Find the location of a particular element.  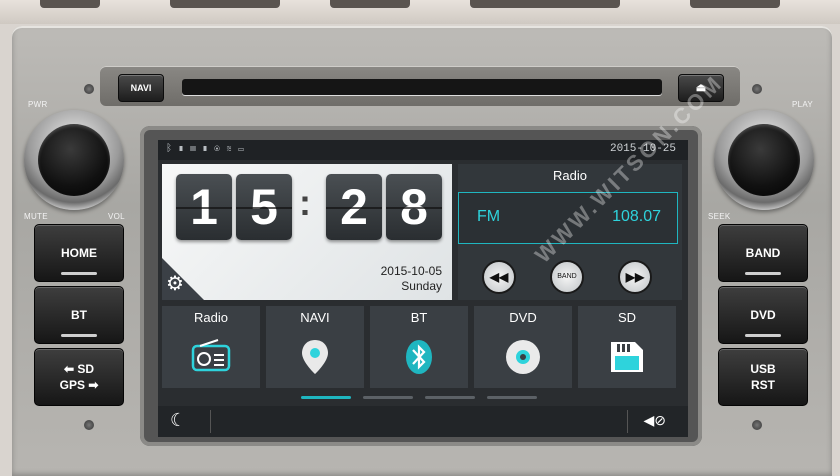

sd-gps-button: ⬅ SD GPS ➡ is located at coordinates (79, 377).